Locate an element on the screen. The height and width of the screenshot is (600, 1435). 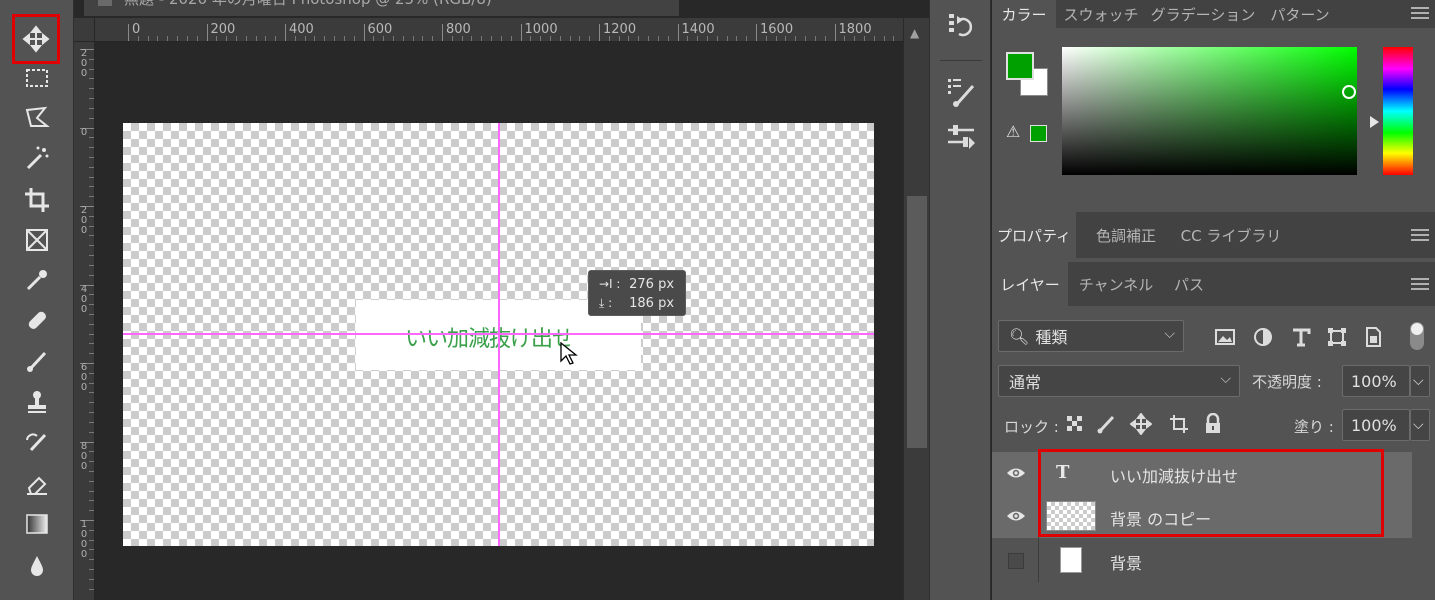
scrollbar-thumb is located at coordinates (917, 322).